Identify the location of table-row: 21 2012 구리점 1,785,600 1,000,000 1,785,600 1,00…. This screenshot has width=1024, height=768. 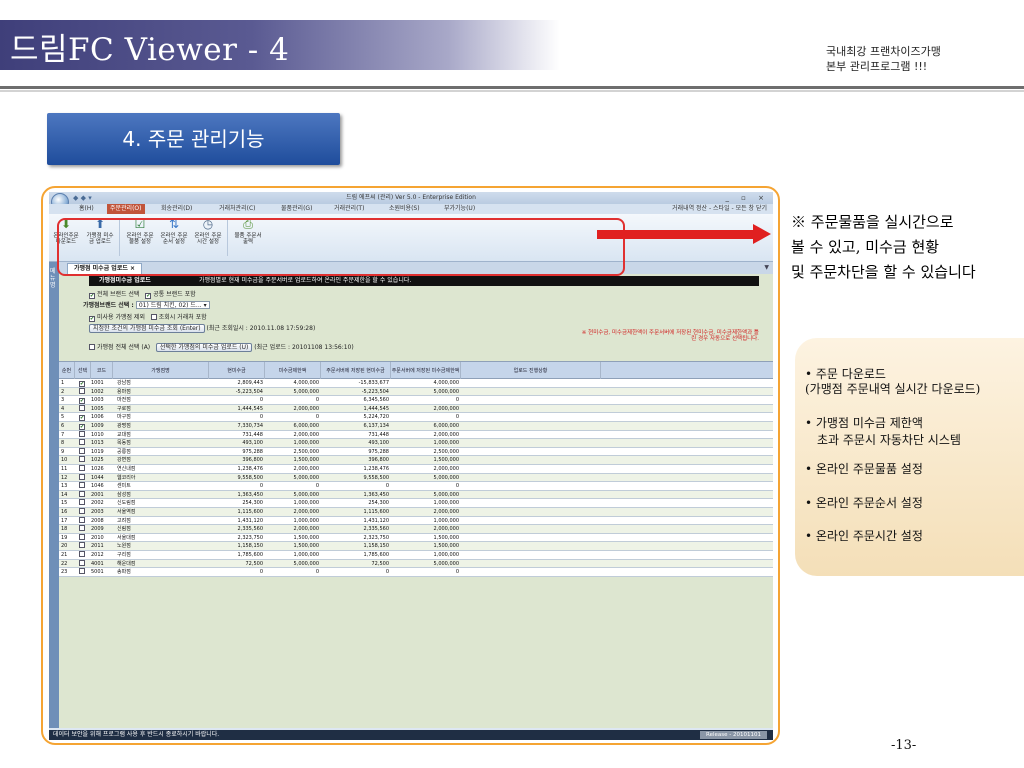
(416, 555).